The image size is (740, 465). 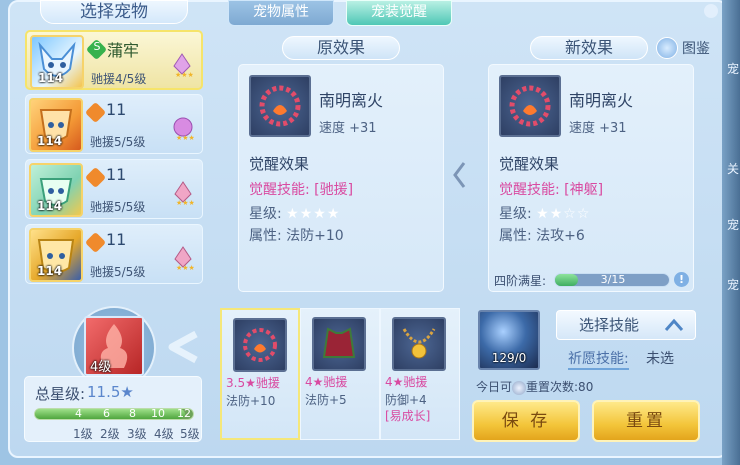 What do you see at coordinates (326, 400) in the screenshot?
I see `material-attribute: 法防+5` at bounding box center [326, 400].